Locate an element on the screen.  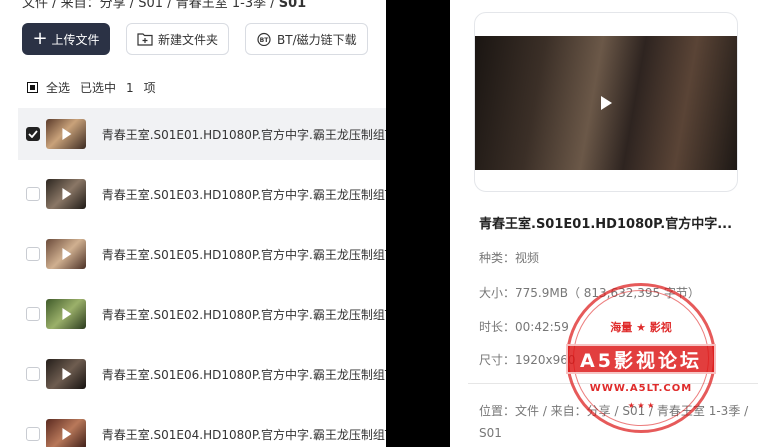
upload-button: + 上传文件 is located at coordinates (66, 39).